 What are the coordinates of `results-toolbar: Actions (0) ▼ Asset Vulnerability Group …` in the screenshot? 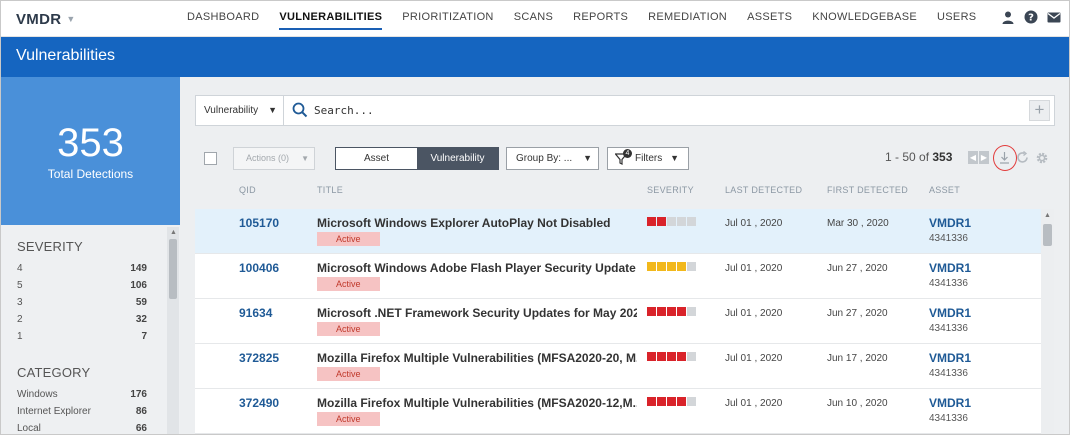 It's located at (625, 158).